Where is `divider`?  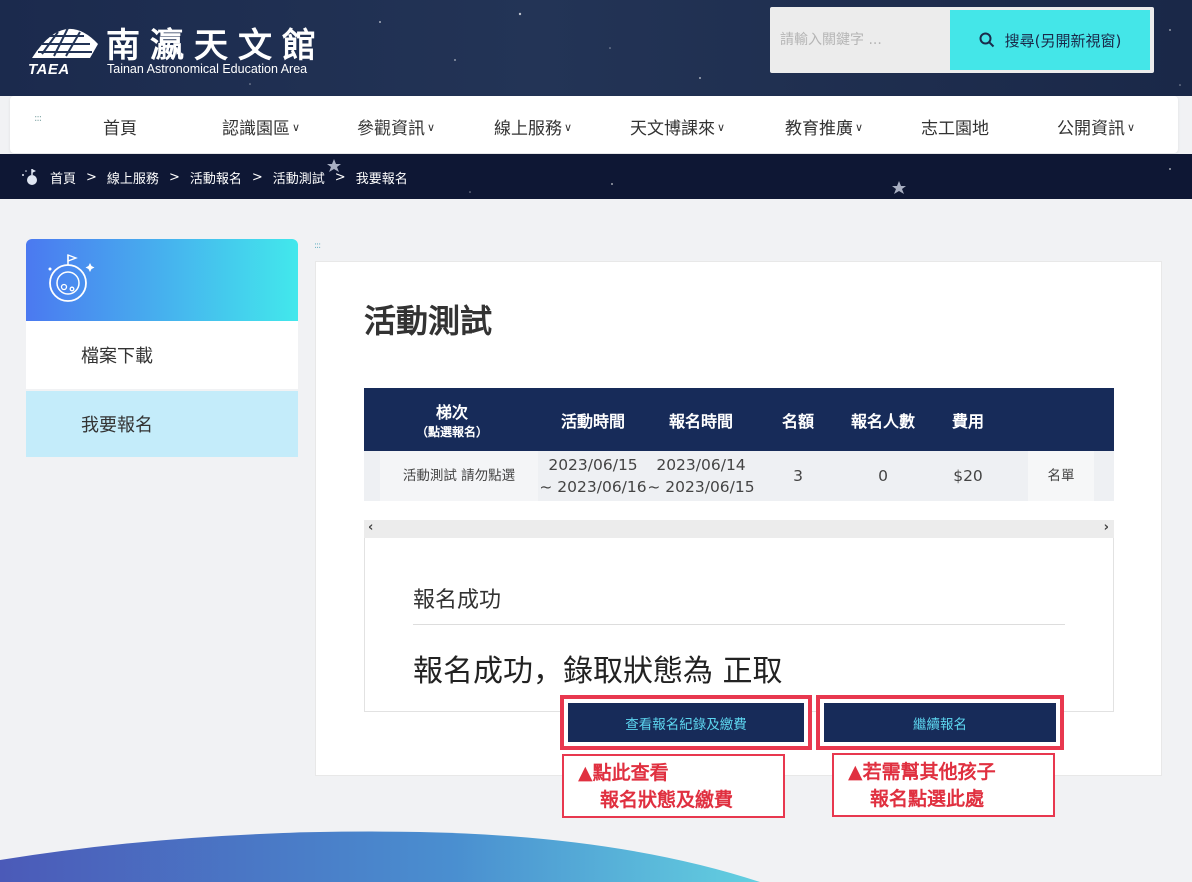
divider is located at coordinates (739, 624).